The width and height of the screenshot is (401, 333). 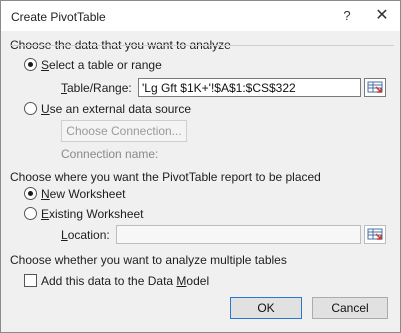 What do you see at coordinates (30, 213) in the screenshot?
I see `radio-existing-worksheet` at bounding box center [30, 213].